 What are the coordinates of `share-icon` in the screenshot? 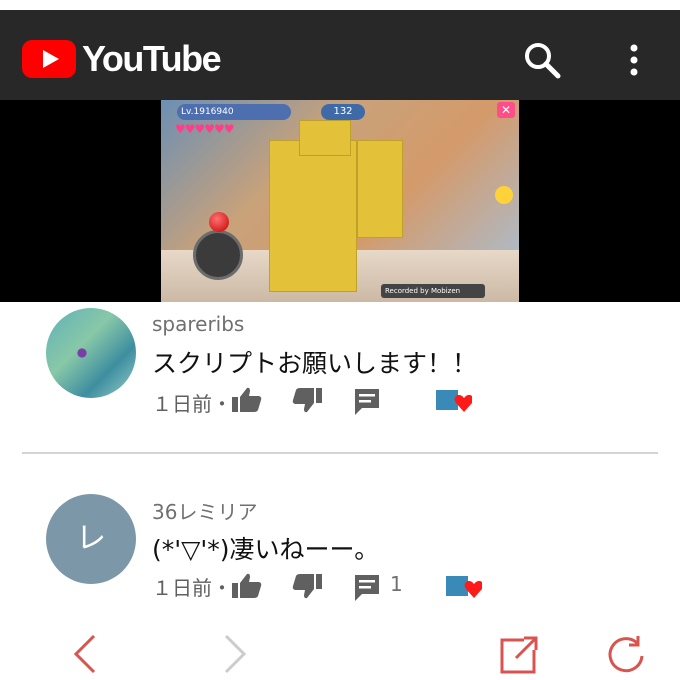 It's located at (520, 654).